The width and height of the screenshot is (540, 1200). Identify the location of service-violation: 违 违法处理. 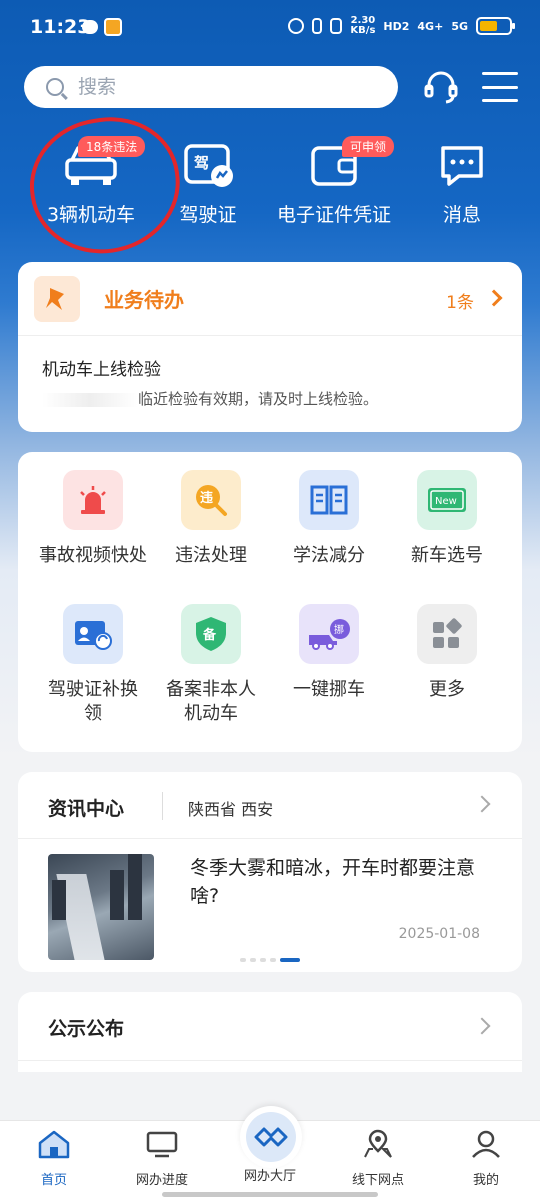
(211, 519).